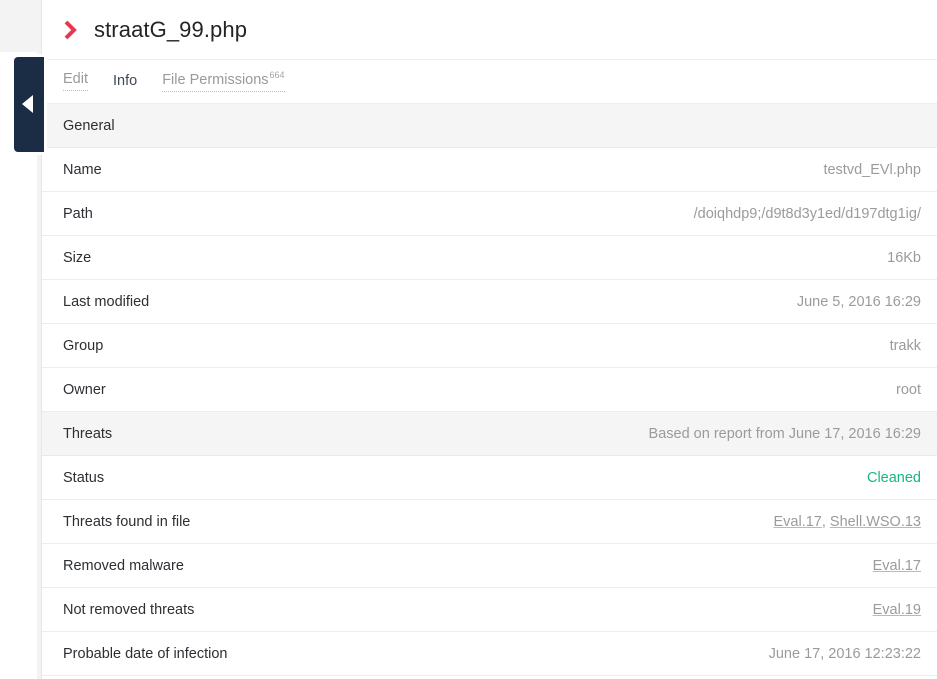 The height and width of the screenshot is (679, 937). Describe the element at coordinates (489, 126) in the screenshot. I see `section-header-general: General` at that location.